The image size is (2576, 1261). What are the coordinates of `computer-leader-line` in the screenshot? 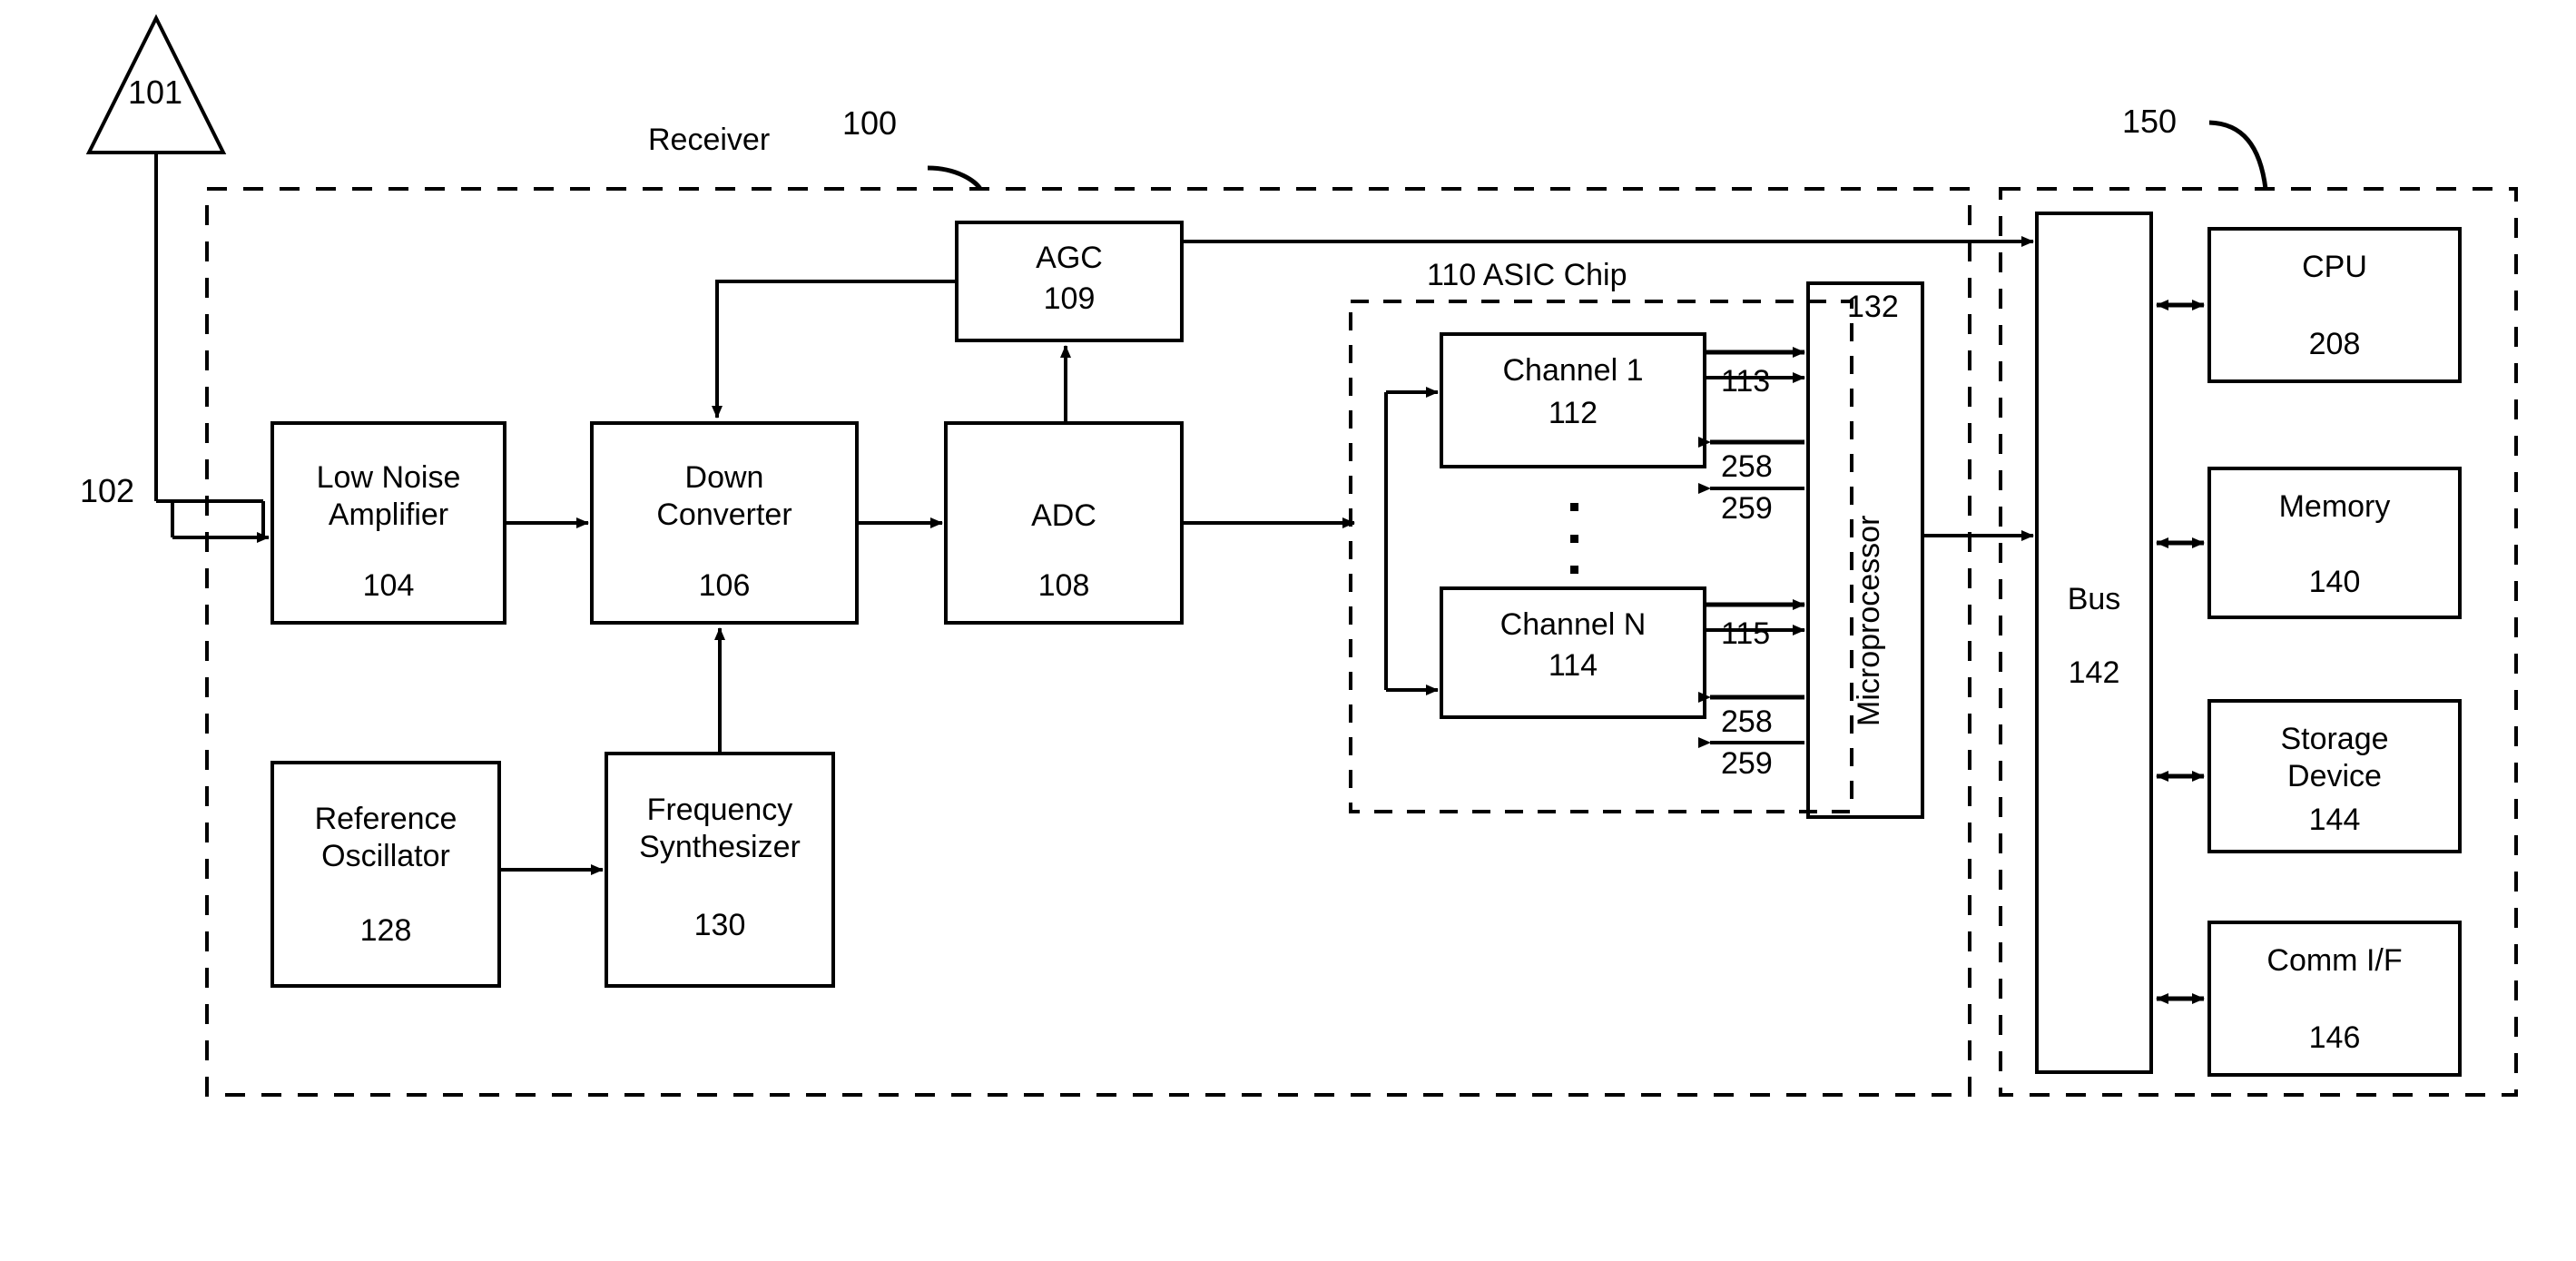 It's located at (2238, 155).